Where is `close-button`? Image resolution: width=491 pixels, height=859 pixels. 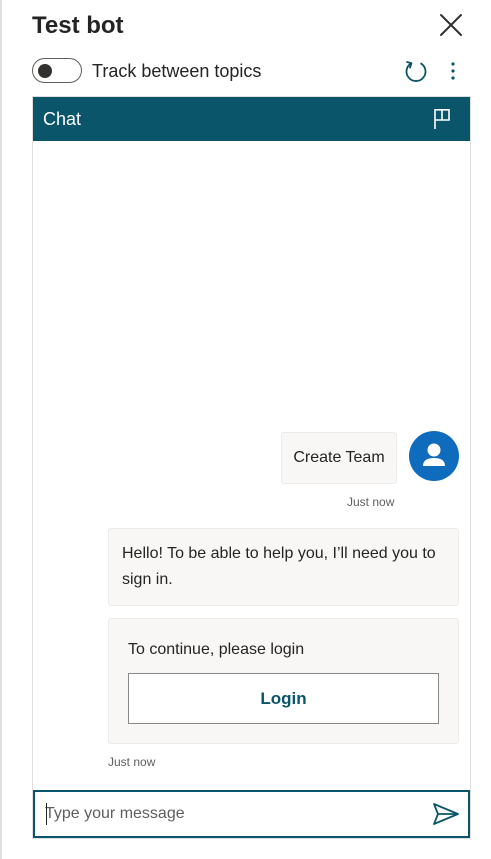 close-button is located at coordinates (451, 25).